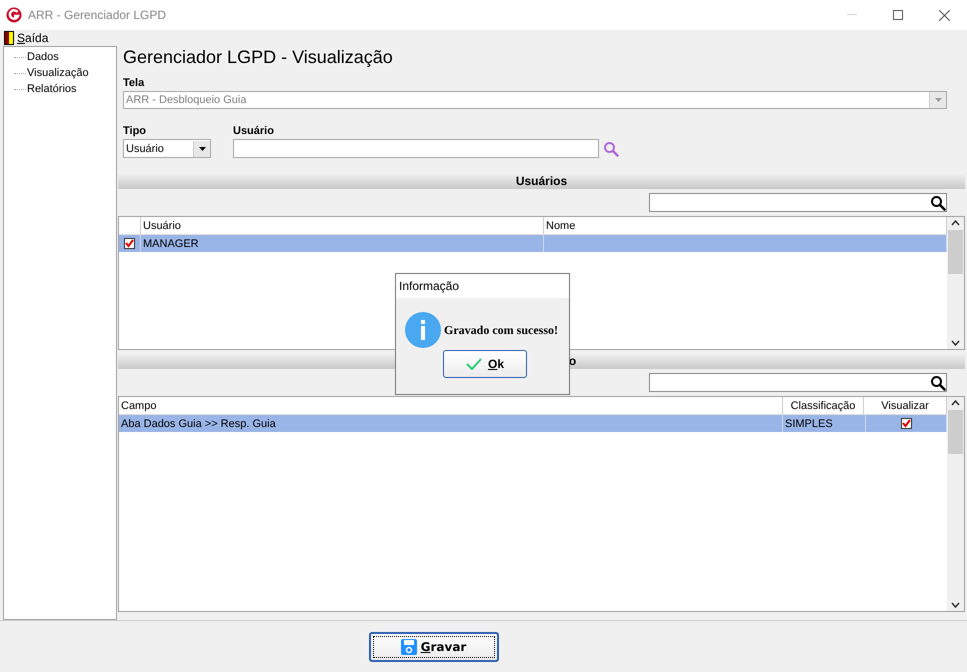 This screenshot has width=967, height=672. Describe the element at coordinates (58, 73) in the screenshot. I see `tree-item: Visualização` at that location.